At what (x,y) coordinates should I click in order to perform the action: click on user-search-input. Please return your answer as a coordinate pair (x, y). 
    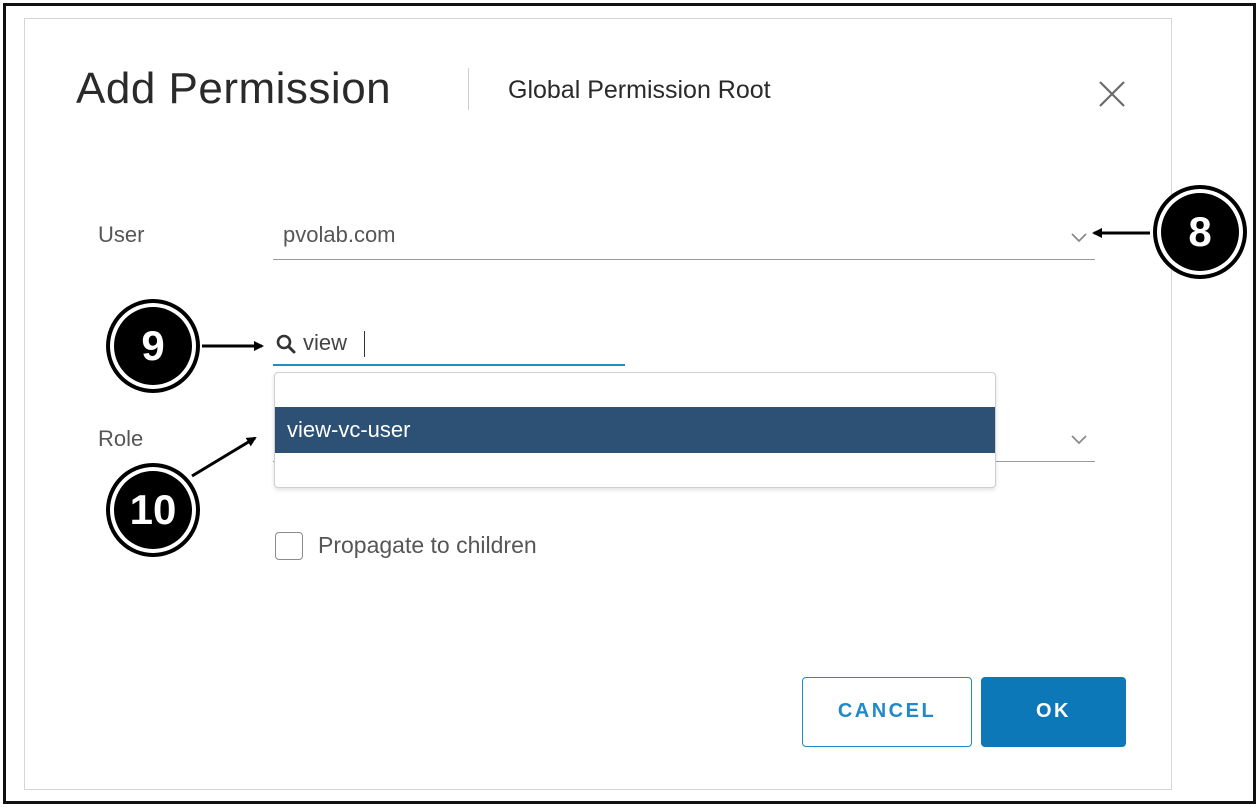
    Looking at the image, I should click on (453, 343).